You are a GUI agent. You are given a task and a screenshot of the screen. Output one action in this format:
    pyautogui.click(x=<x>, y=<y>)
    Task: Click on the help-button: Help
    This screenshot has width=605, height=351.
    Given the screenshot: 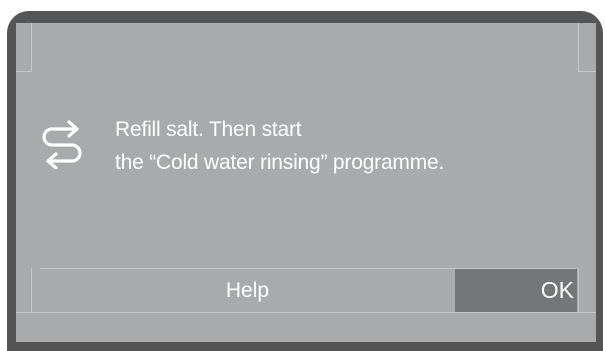 What is the action you would take?
    pyautogui.click(x=247, y=290)
    